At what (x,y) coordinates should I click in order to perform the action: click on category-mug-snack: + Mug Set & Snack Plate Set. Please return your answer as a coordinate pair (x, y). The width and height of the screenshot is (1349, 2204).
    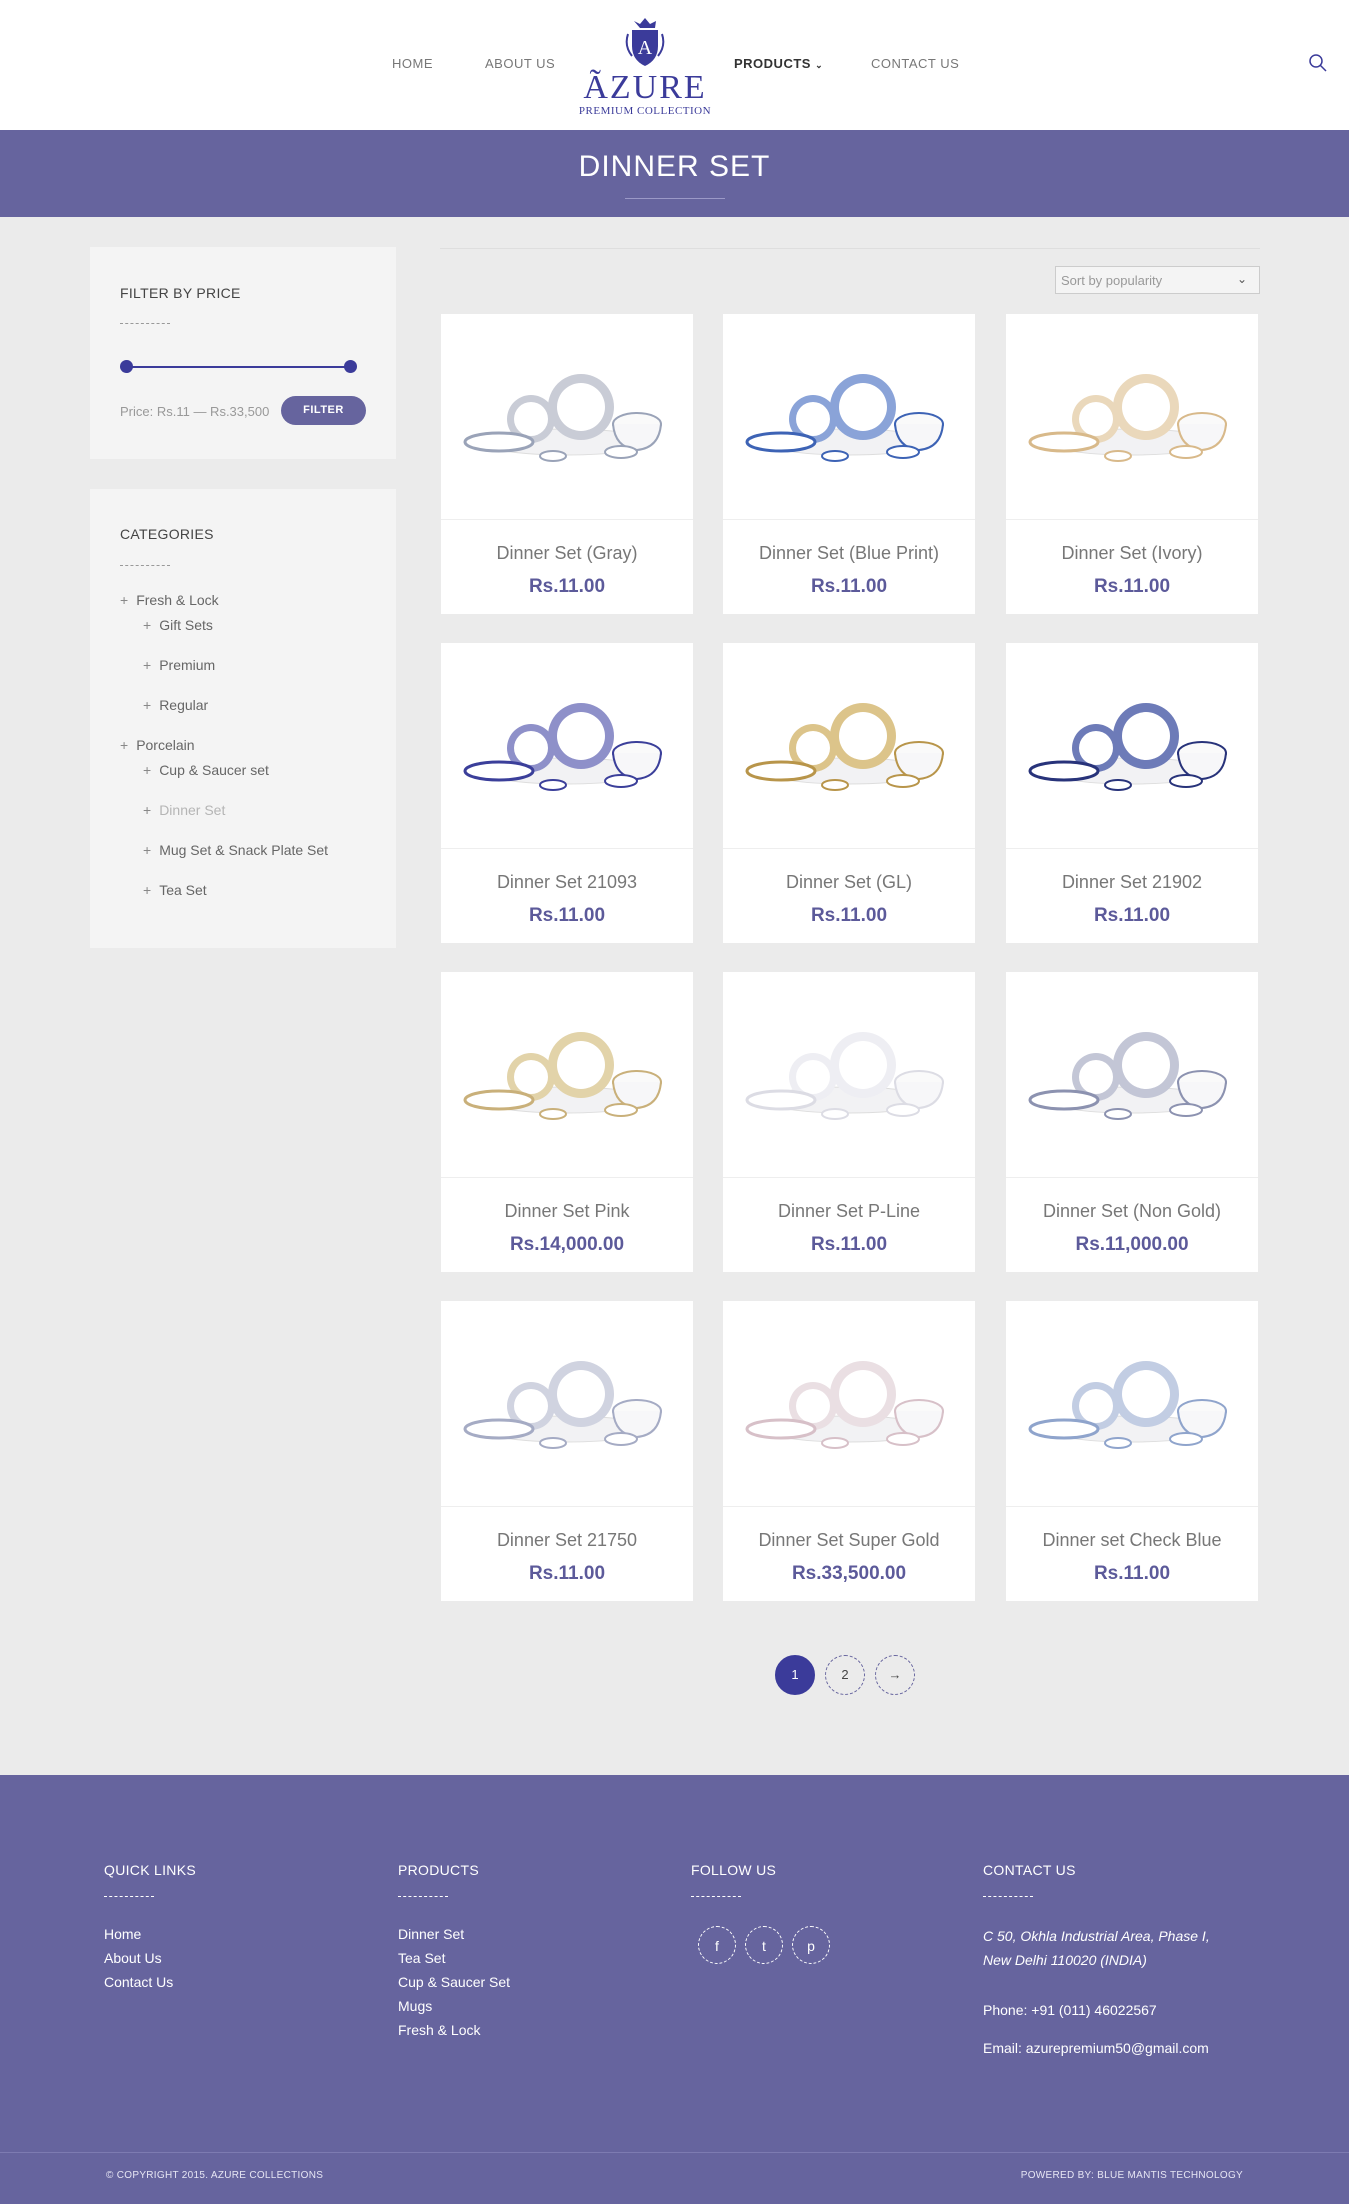
    Looking at the image, I should click on (235, 850).